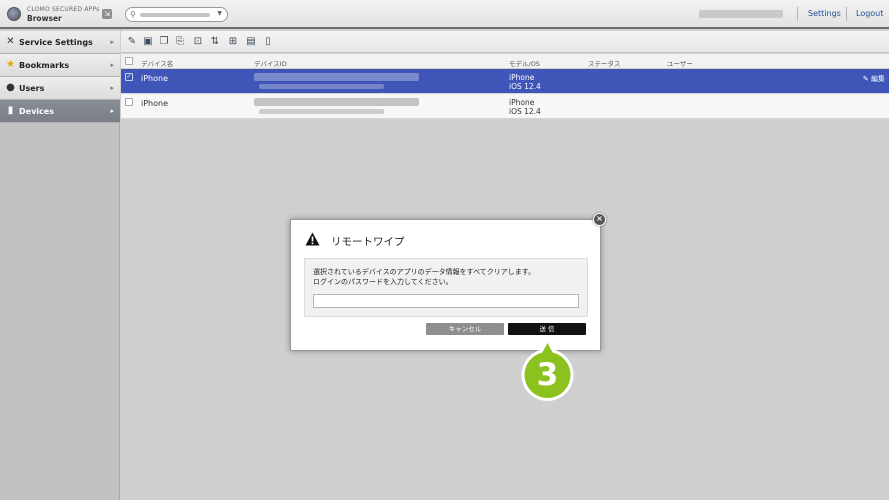 The image size is (889, 500). I want to click on copy-icon: ❐, so click(164, 41).